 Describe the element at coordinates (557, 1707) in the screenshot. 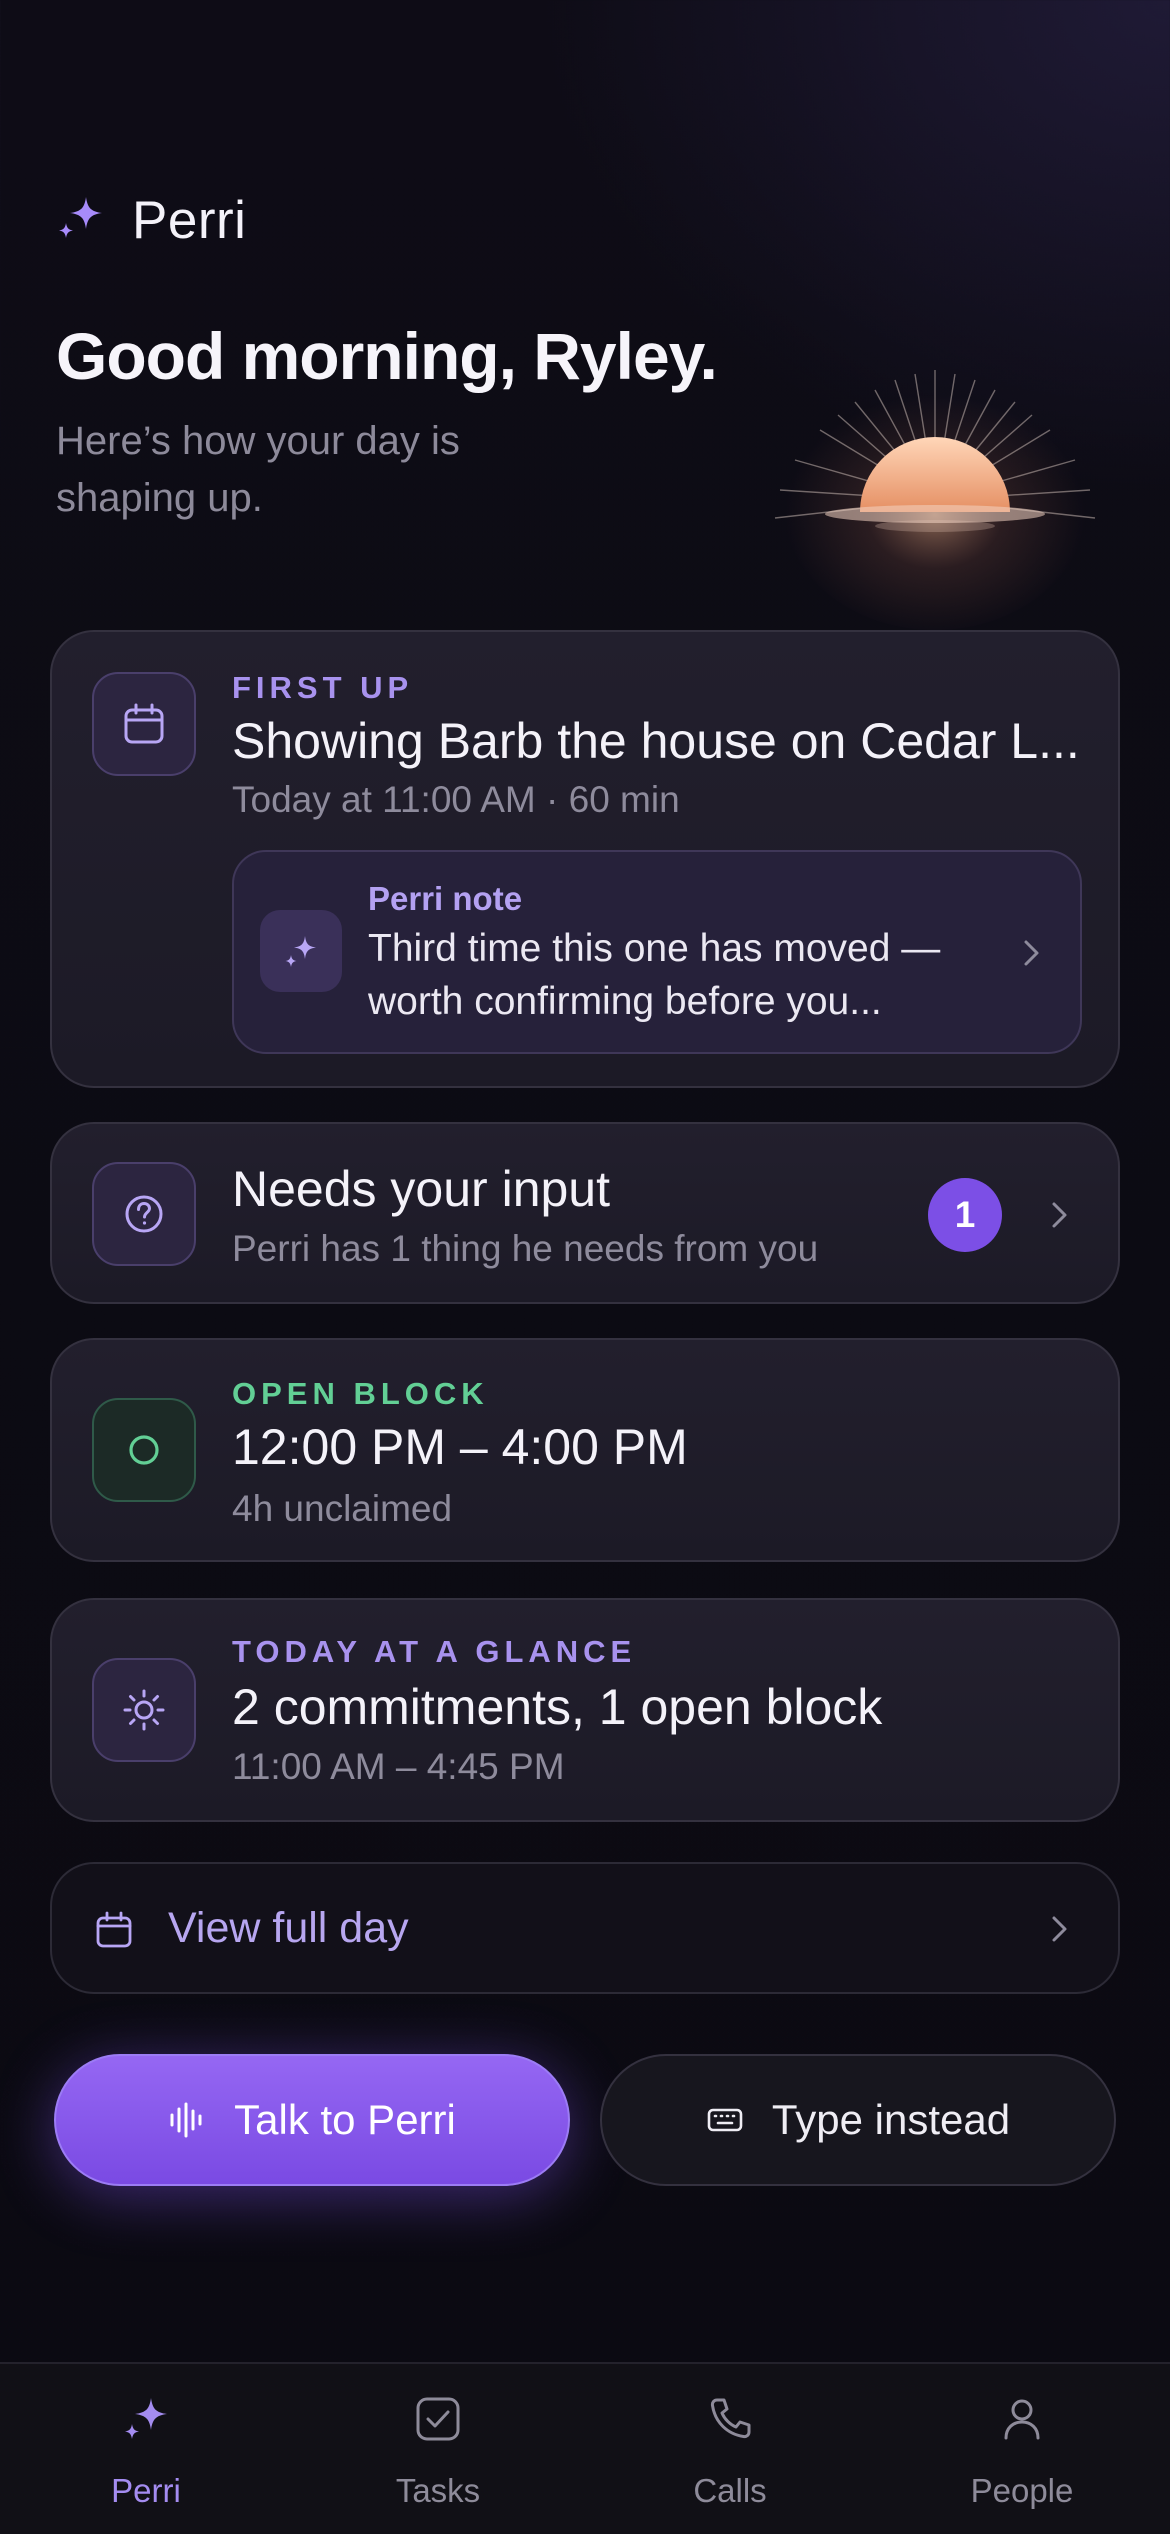

I see `glance-title: 2 commitments, 1 open block` at that location.